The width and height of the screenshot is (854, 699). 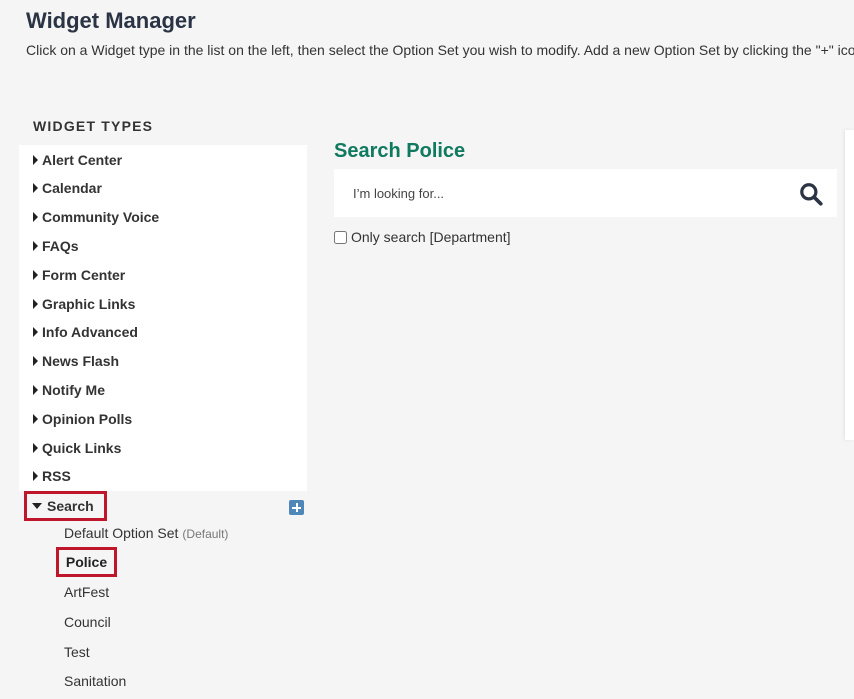 What do you see at coordinates (87, 418) in the screenshot?
I see `widget-type-label: Opinion Polls` at bounding box center [87, 418].